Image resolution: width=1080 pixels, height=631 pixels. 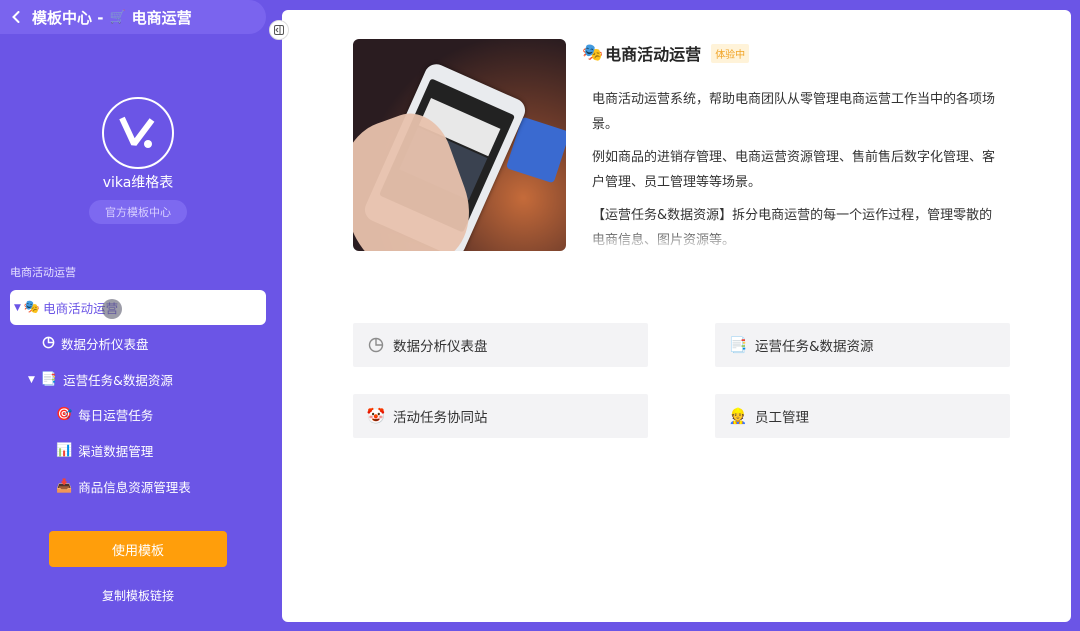 What do you see at coordinates (138, 595) in the screenshot?
I see `copy-template-link: 复制模板链接` at bounding box center [138, 595].